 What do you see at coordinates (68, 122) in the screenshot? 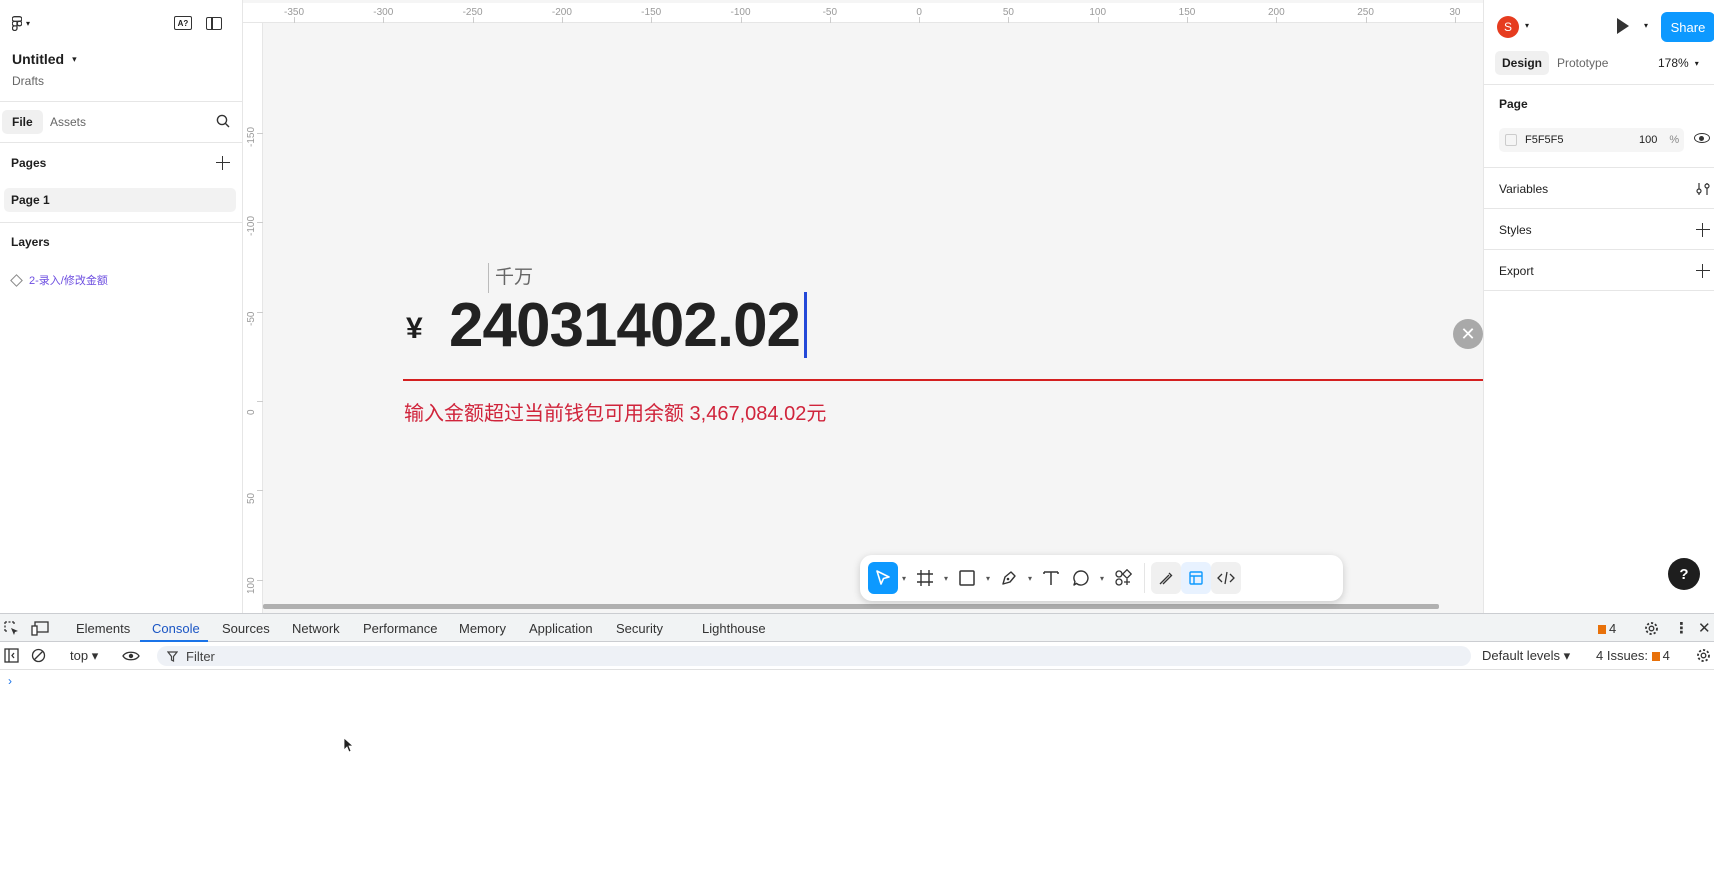
I see `tab-assets: Assets` at bounding box center [68, 122].